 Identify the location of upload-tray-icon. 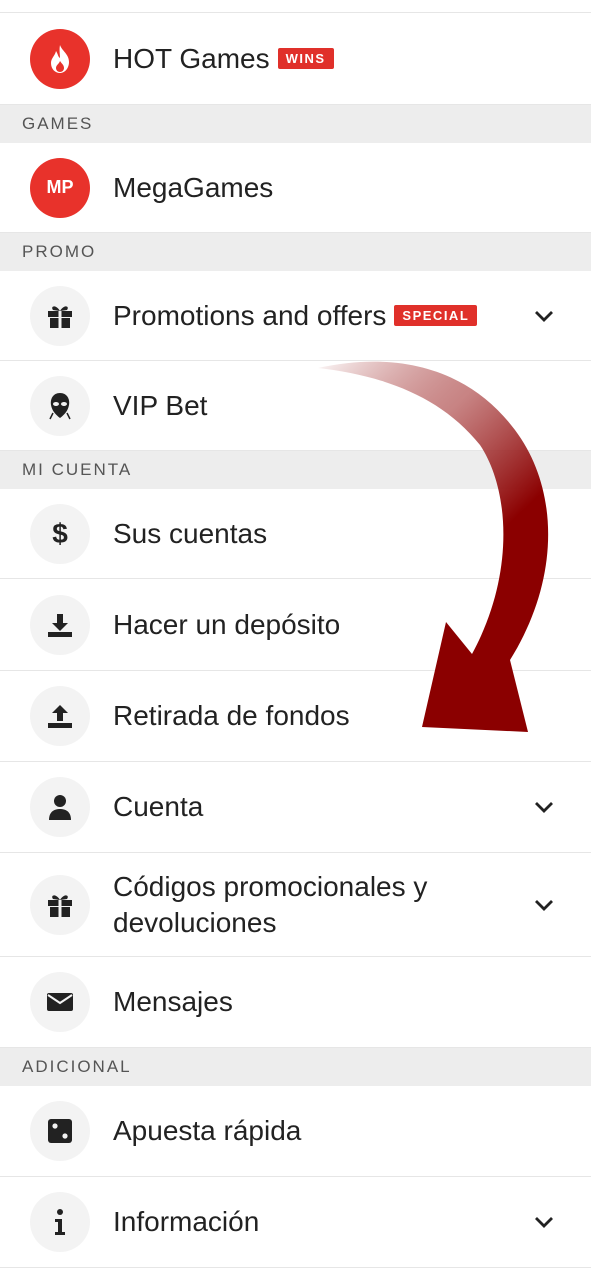
(60, 716).